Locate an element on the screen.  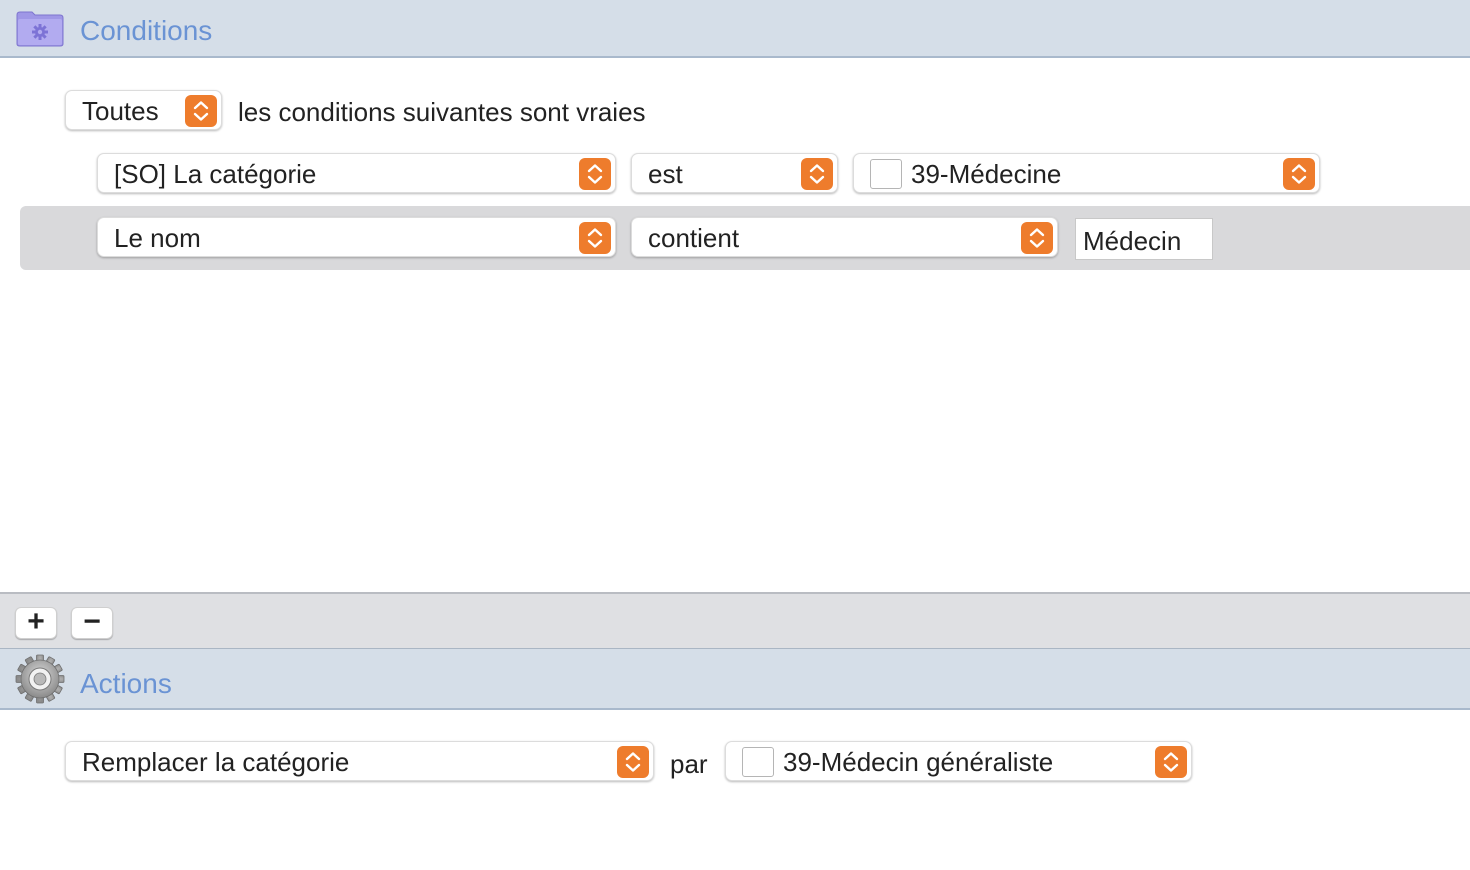
conditions-title: Conditions is located at coordinates (146, 30).